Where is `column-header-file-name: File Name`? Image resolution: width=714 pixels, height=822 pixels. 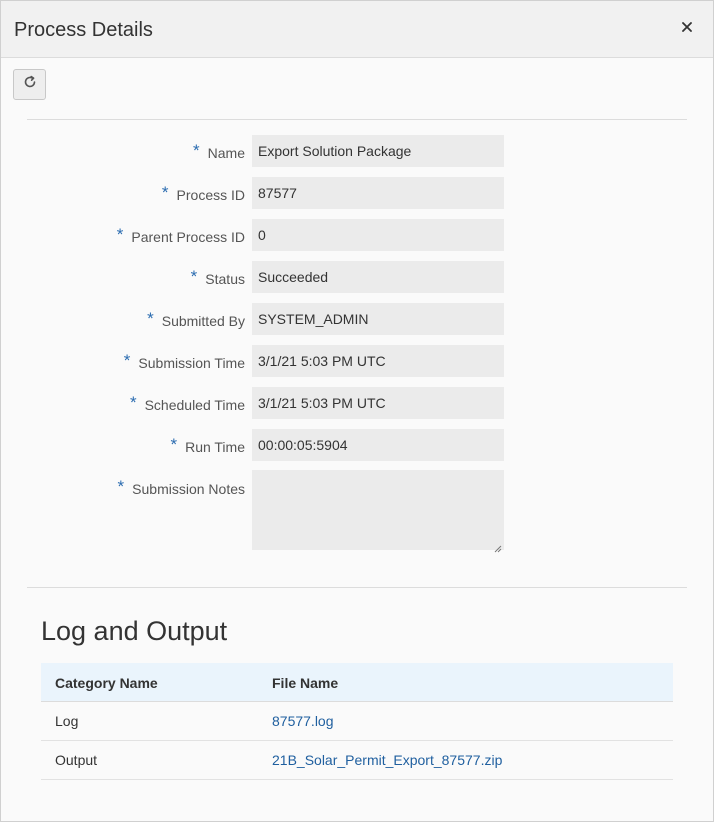 column-header-file-name: File Name is located at coordinates (305, 683).